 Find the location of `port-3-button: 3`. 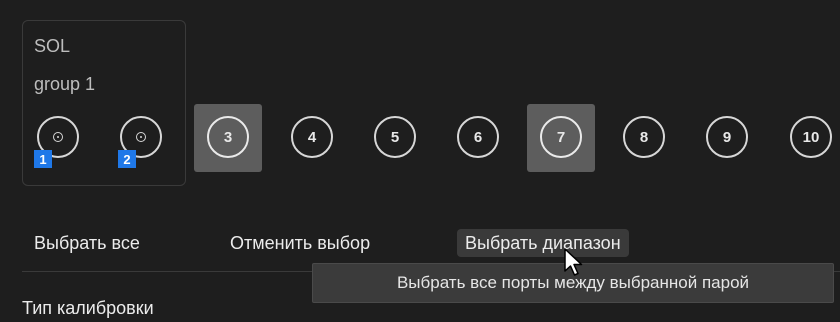

port-3-button: 3 is located at coordinates (228, 137).